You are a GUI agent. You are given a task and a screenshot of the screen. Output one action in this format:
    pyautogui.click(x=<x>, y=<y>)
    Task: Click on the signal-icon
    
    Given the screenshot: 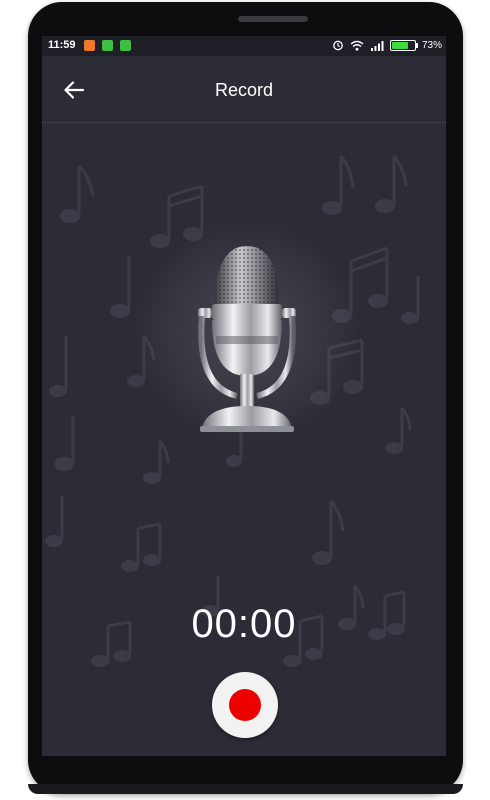 What is the action you would take?
    pyautogui.click(x=377, y=45)
    